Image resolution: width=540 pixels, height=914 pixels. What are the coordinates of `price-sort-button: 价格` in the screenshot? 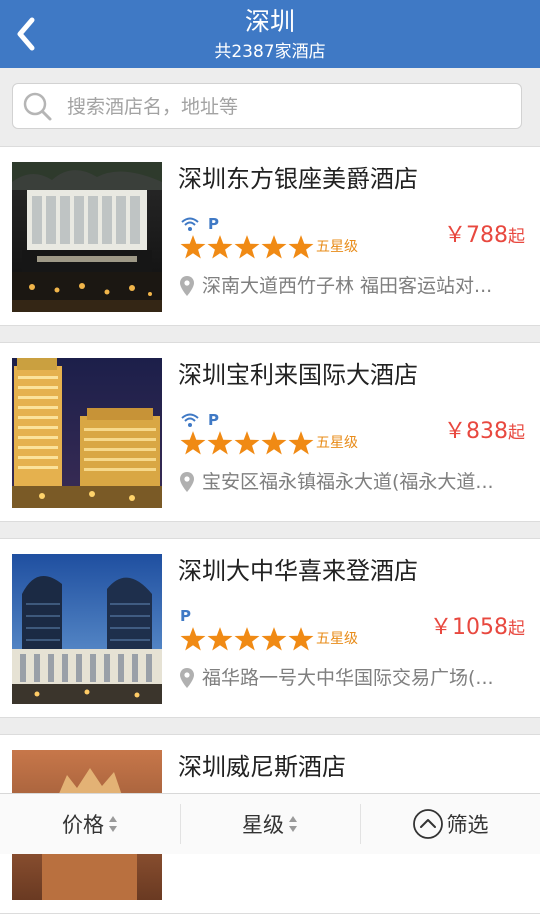 It's located at (90, 824).